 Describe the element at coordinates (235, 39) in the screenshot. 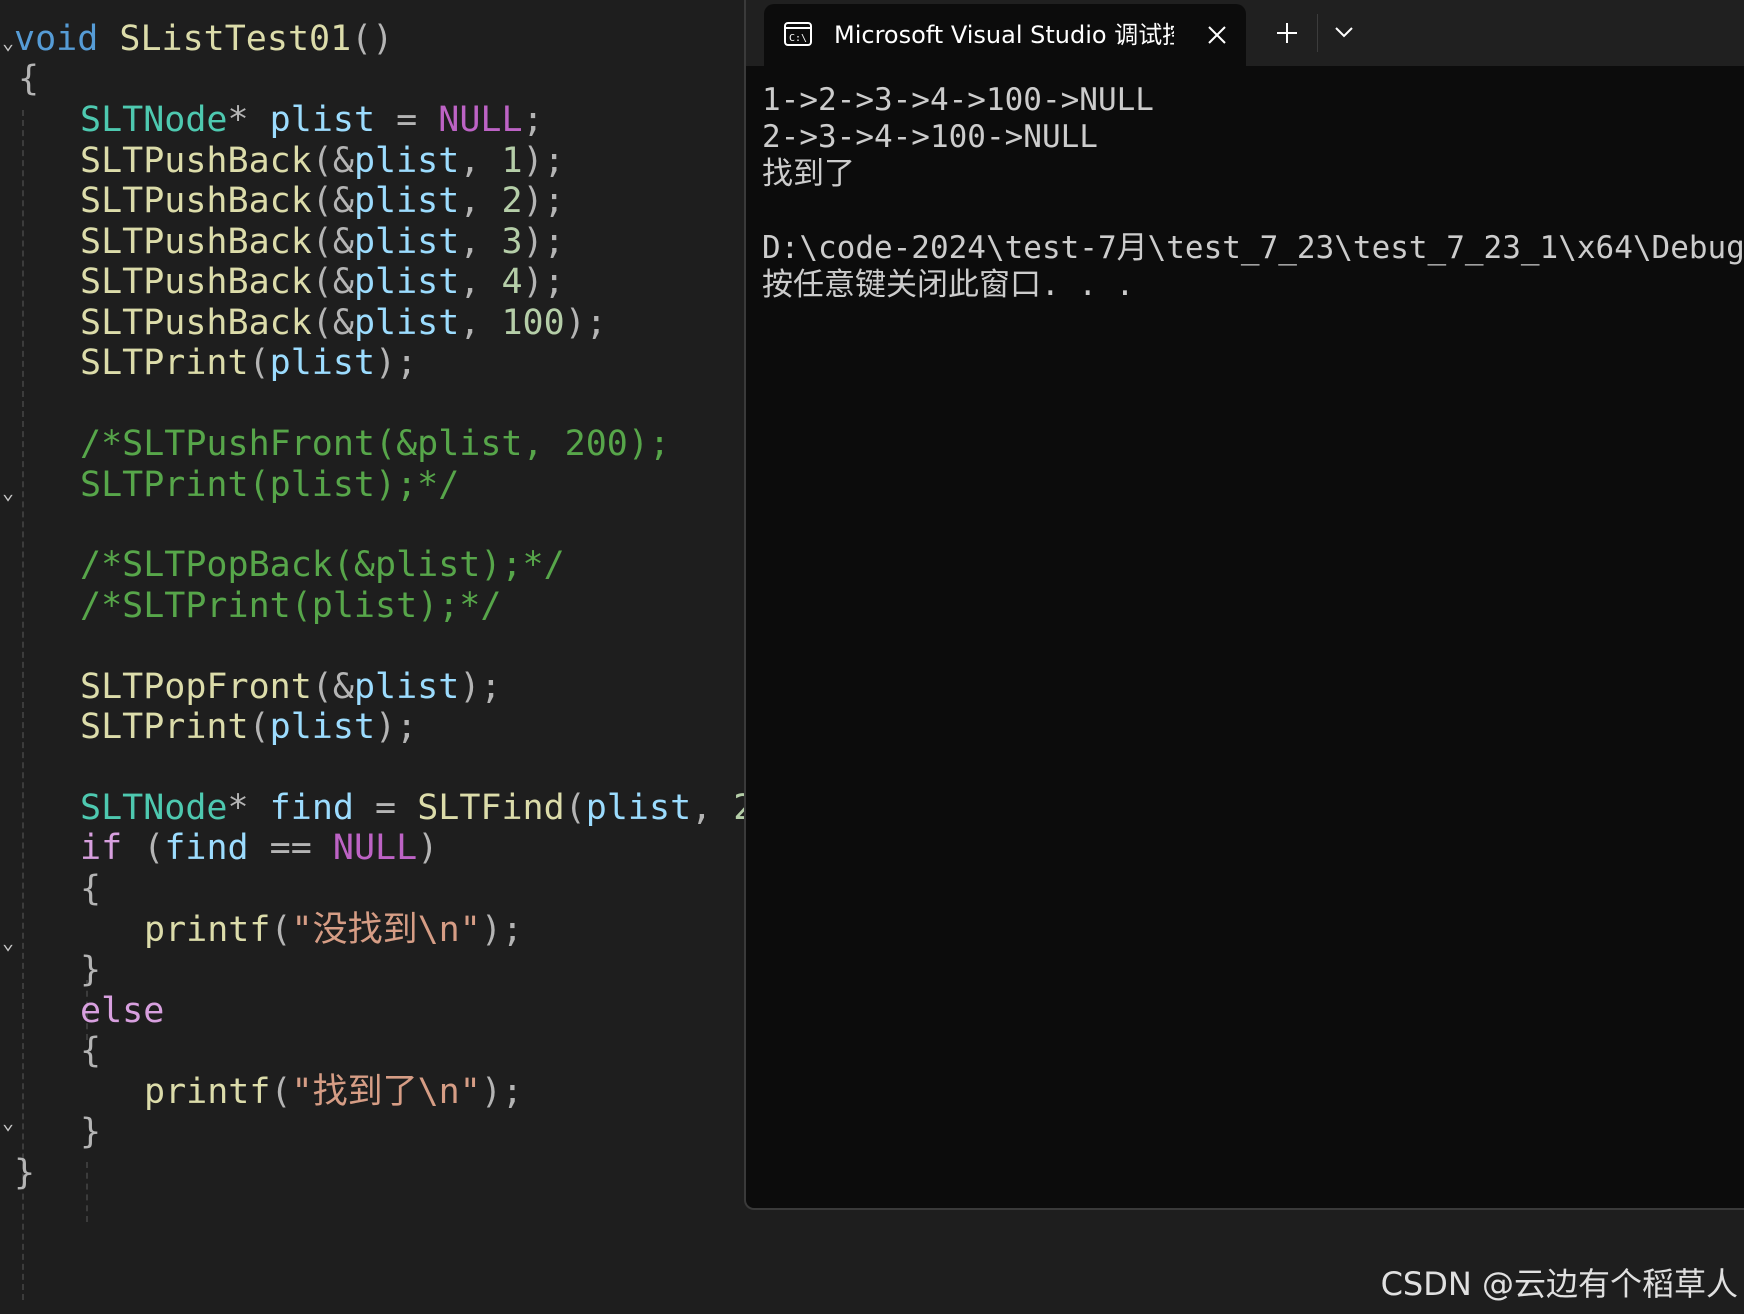

I see `code-token: SListTest01` at that location.